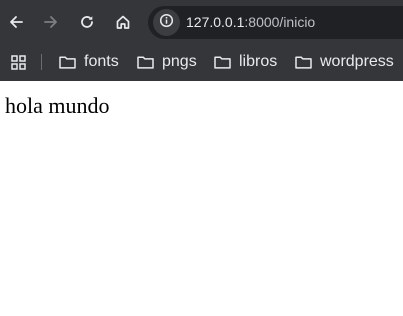  I want to click on bookmarks-bar: fonts pngs libros wordpress, so click(201, 62).